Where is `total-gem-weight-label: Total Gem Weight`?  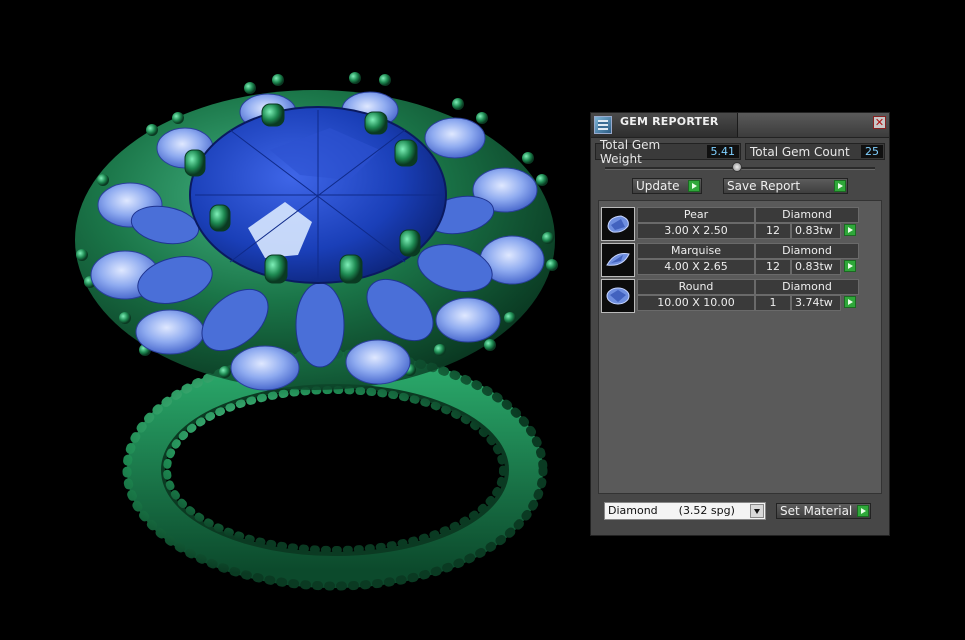 total-gem-weight-label: Total Gem Weight is located at coordinates (630, 151).